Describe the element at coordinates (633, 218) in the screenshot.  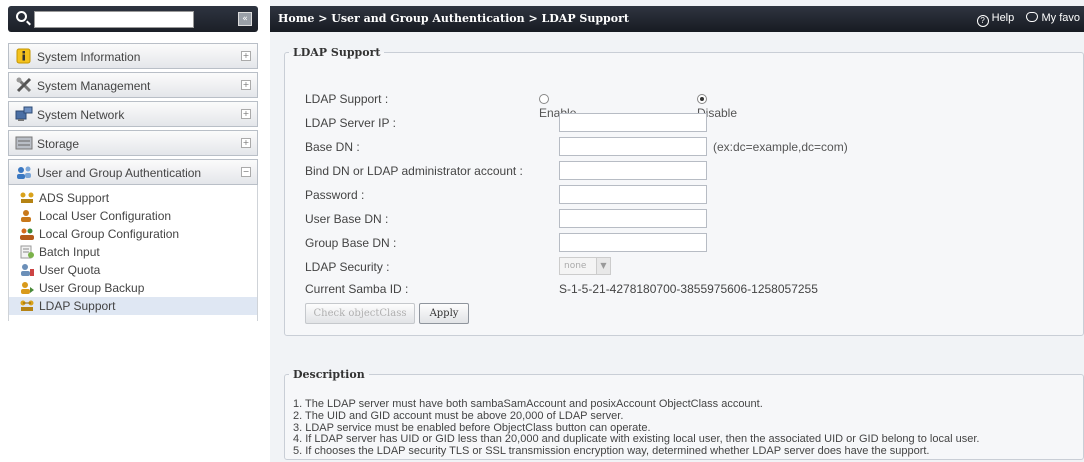
I see `user-base-dn-input` at that location.